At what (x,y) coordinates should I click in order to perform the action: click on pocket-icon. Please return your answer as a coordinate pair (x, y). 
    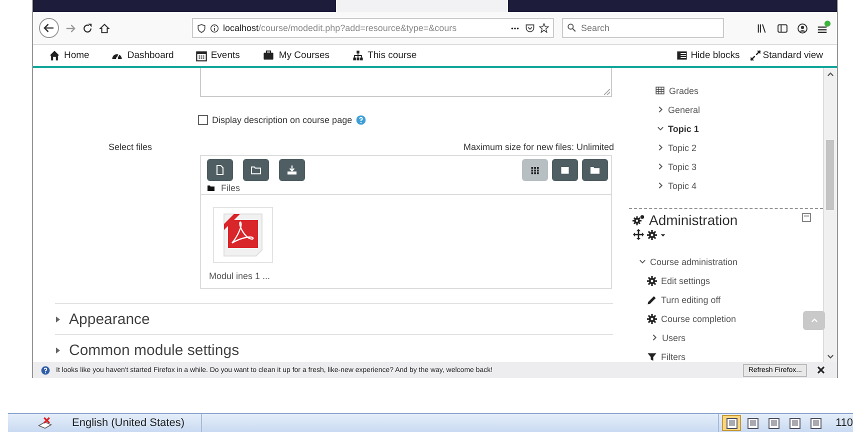
    Looking at the image, I should click on (530, 28).